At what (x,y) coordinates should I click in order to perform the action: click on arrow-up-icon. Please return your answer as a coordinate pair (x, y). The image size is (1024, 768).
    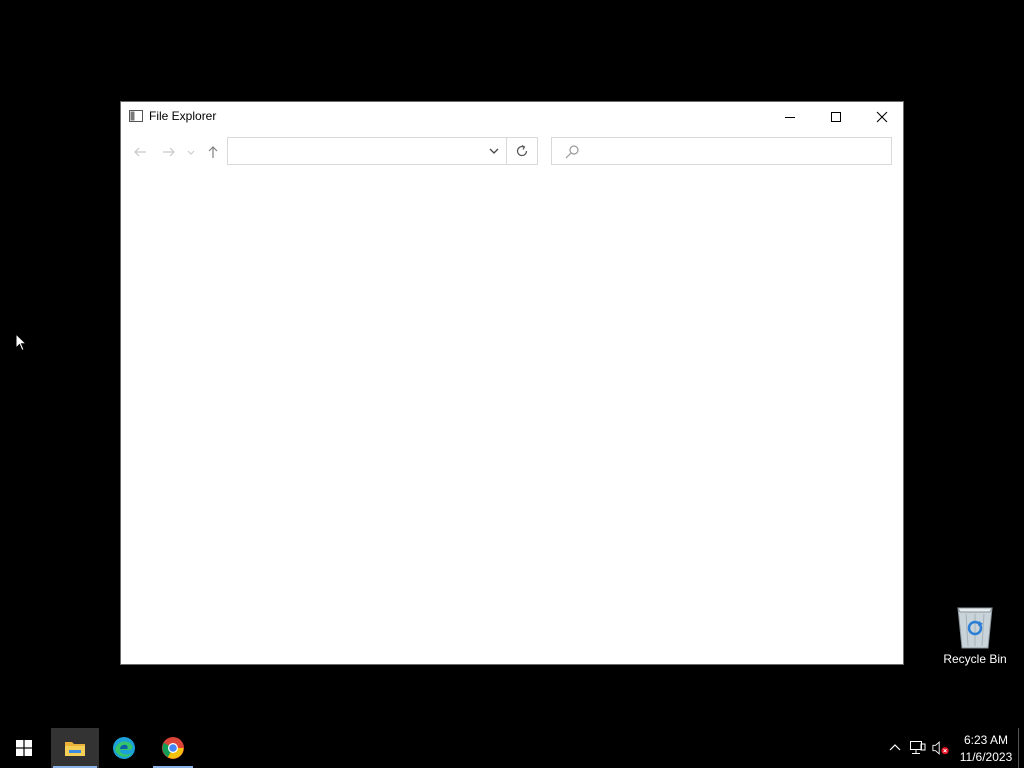
    Looking at the image, I should click on (213, 152).